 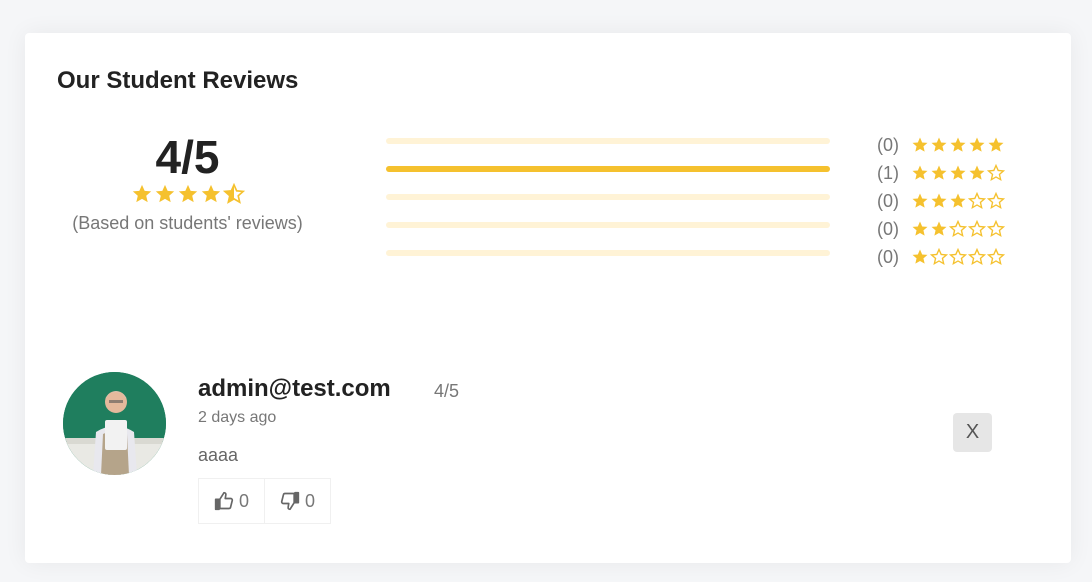 I want to click on delete-review-button: X, so click(x=972, y=432).